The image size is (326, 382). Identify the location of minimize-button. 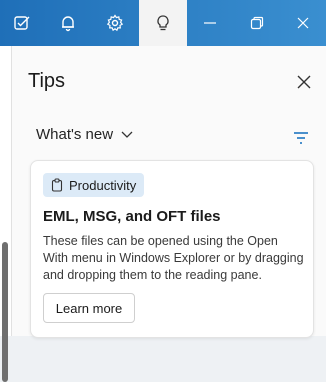
(210, 23).